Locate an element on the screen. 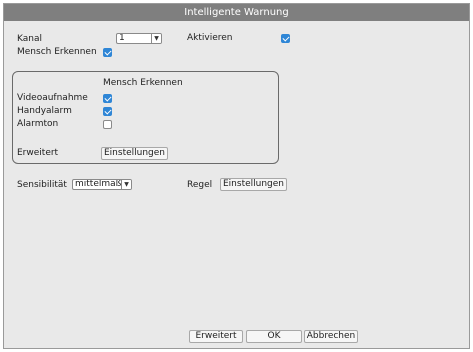 The height and width of the screenshot is (352, 473). sensibilitaet-label: Sensibilität is located at coordinates (42, 185).